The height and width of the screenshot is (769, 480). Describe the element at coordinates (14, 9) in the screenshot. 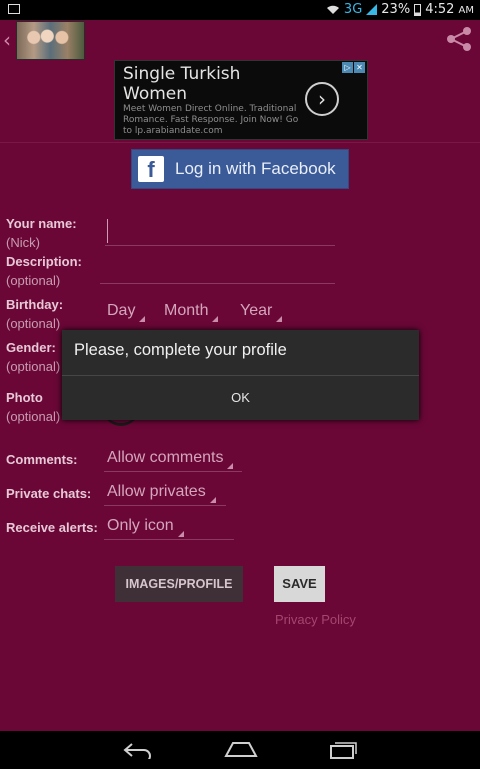

I see `notification-icon` at that location.